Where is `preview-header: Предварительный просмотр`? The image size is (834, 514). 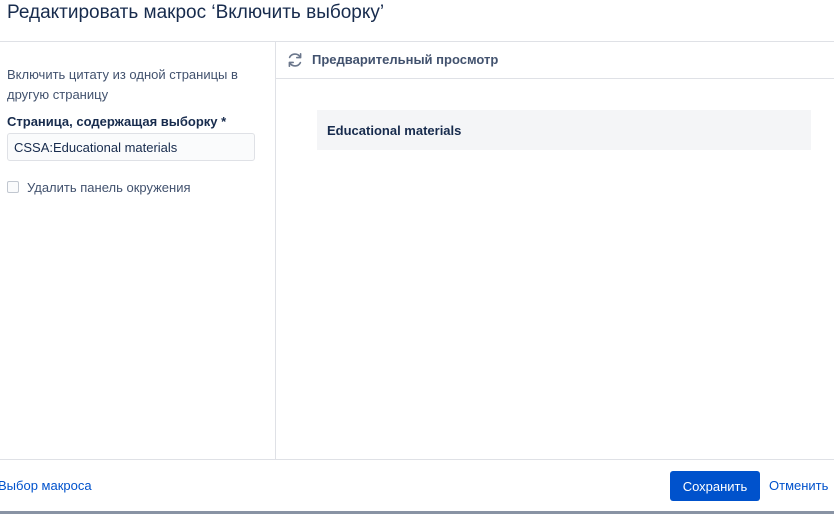 preview-header: Предварительный просмотр is located at coordinates (555, 60).